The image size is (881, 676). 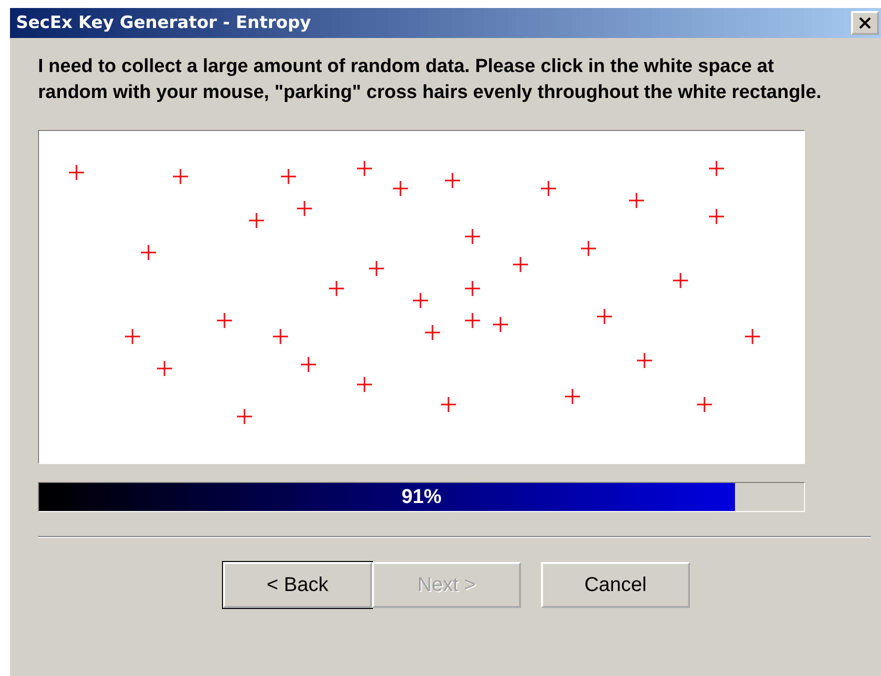 I want to click on close-icon, so click(x=865, y=23).